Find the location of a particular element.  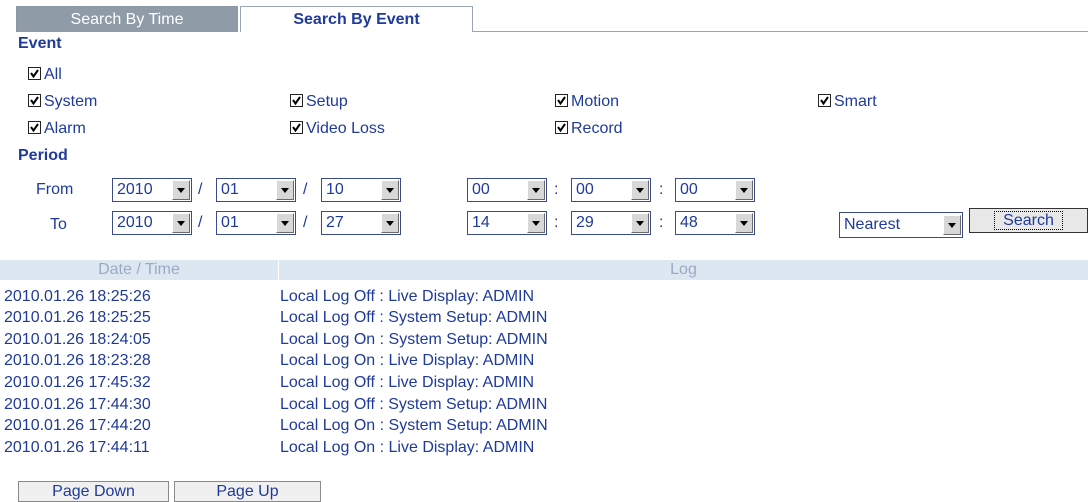

to-day-select: 27 is located at coordinates (361, 223).